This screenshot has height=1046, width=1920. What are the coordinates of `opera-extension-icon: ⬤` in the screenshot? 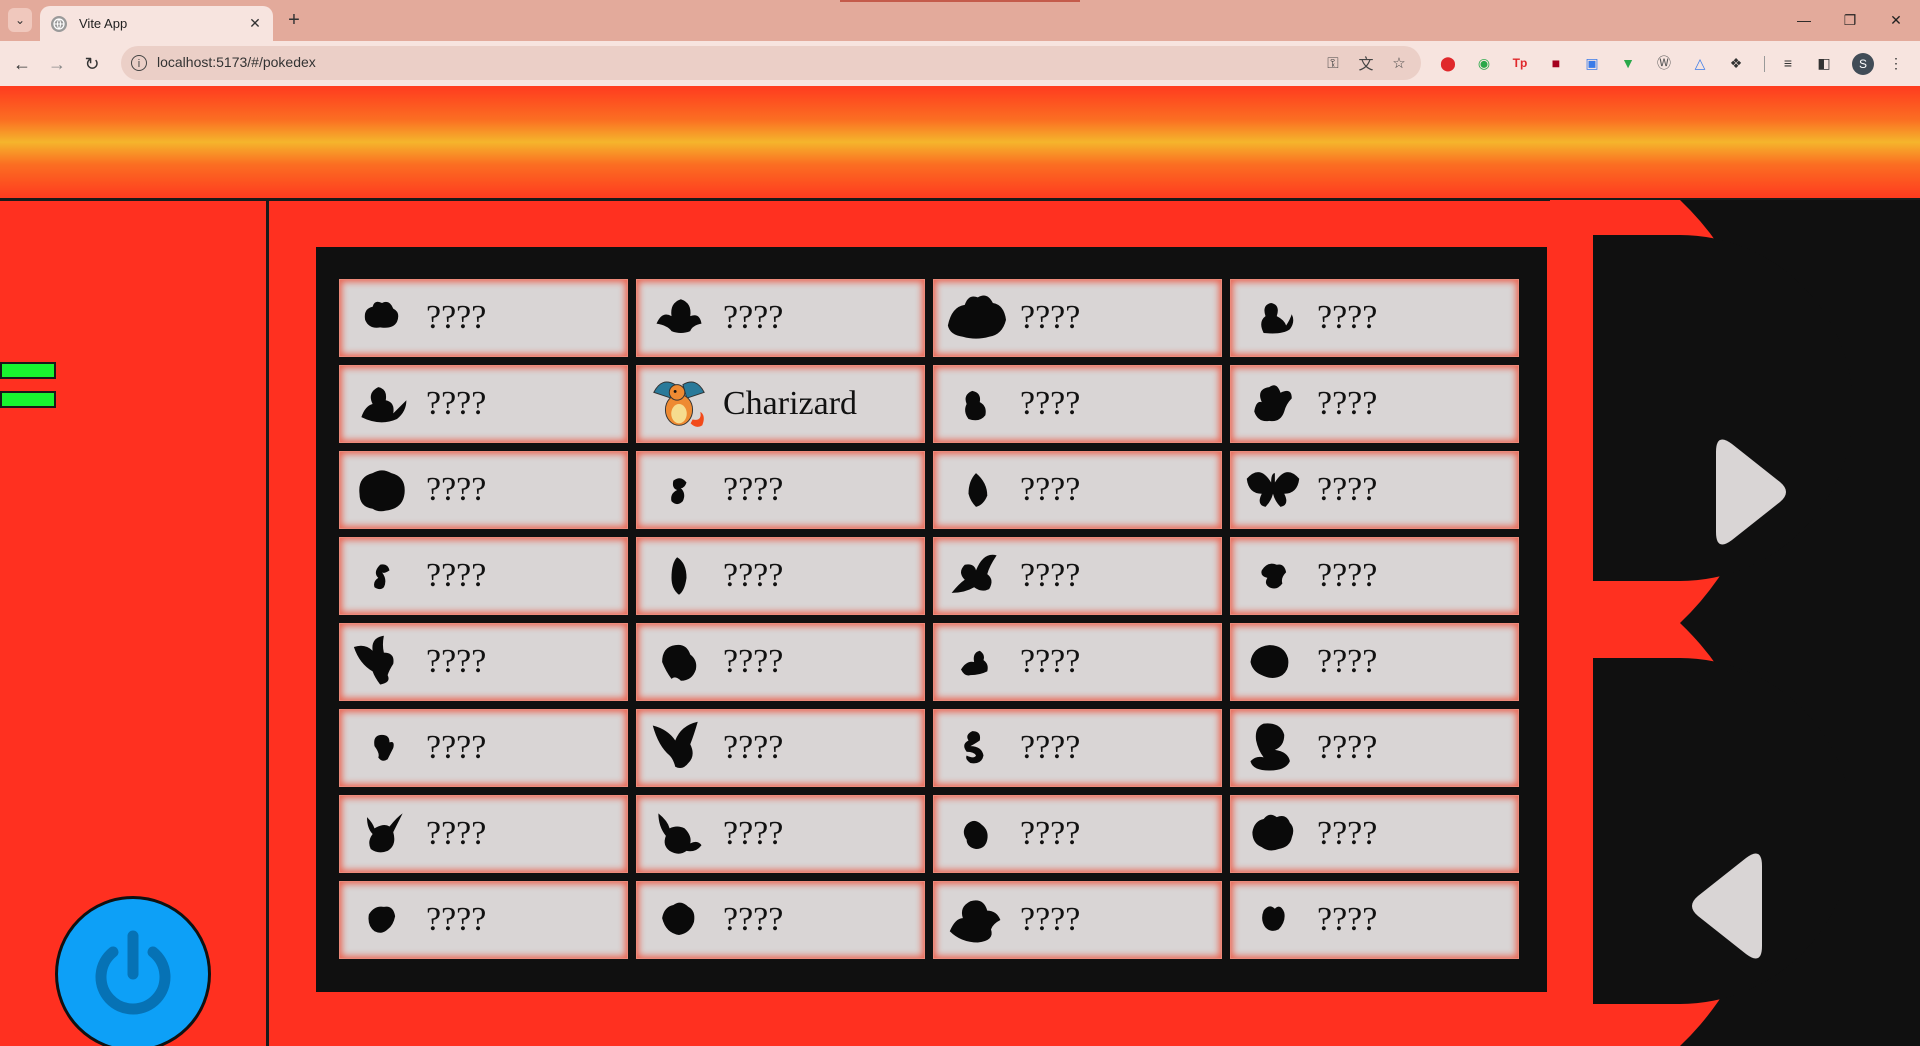 It's located at (1448, 63).